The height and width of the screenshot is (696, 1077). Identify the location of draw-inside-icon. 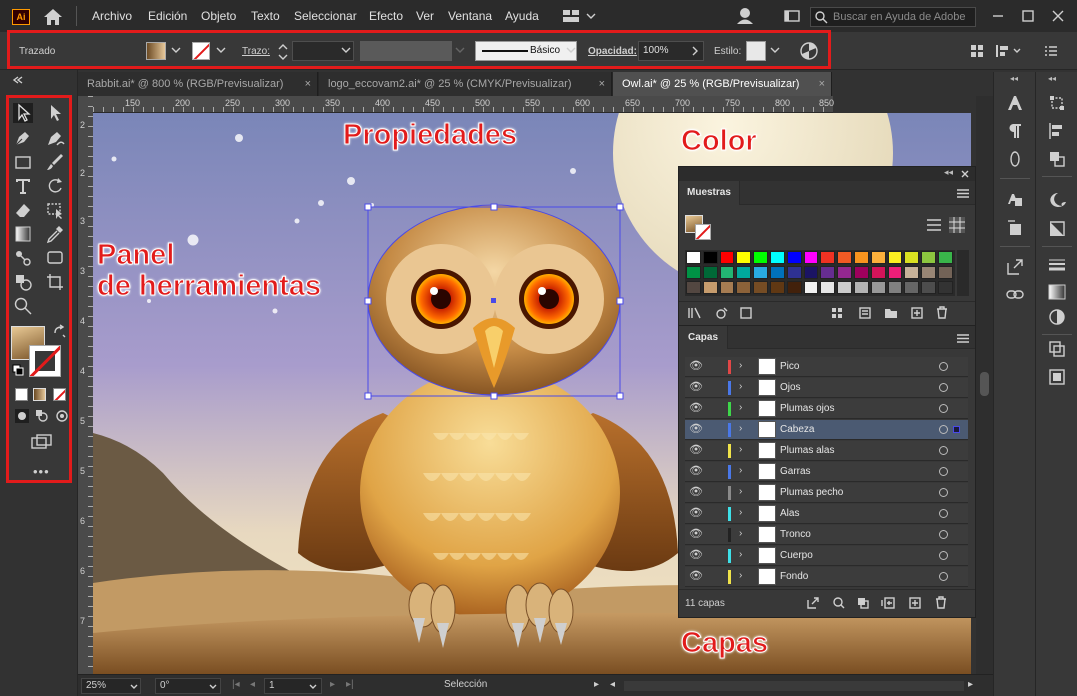
(62, 416).